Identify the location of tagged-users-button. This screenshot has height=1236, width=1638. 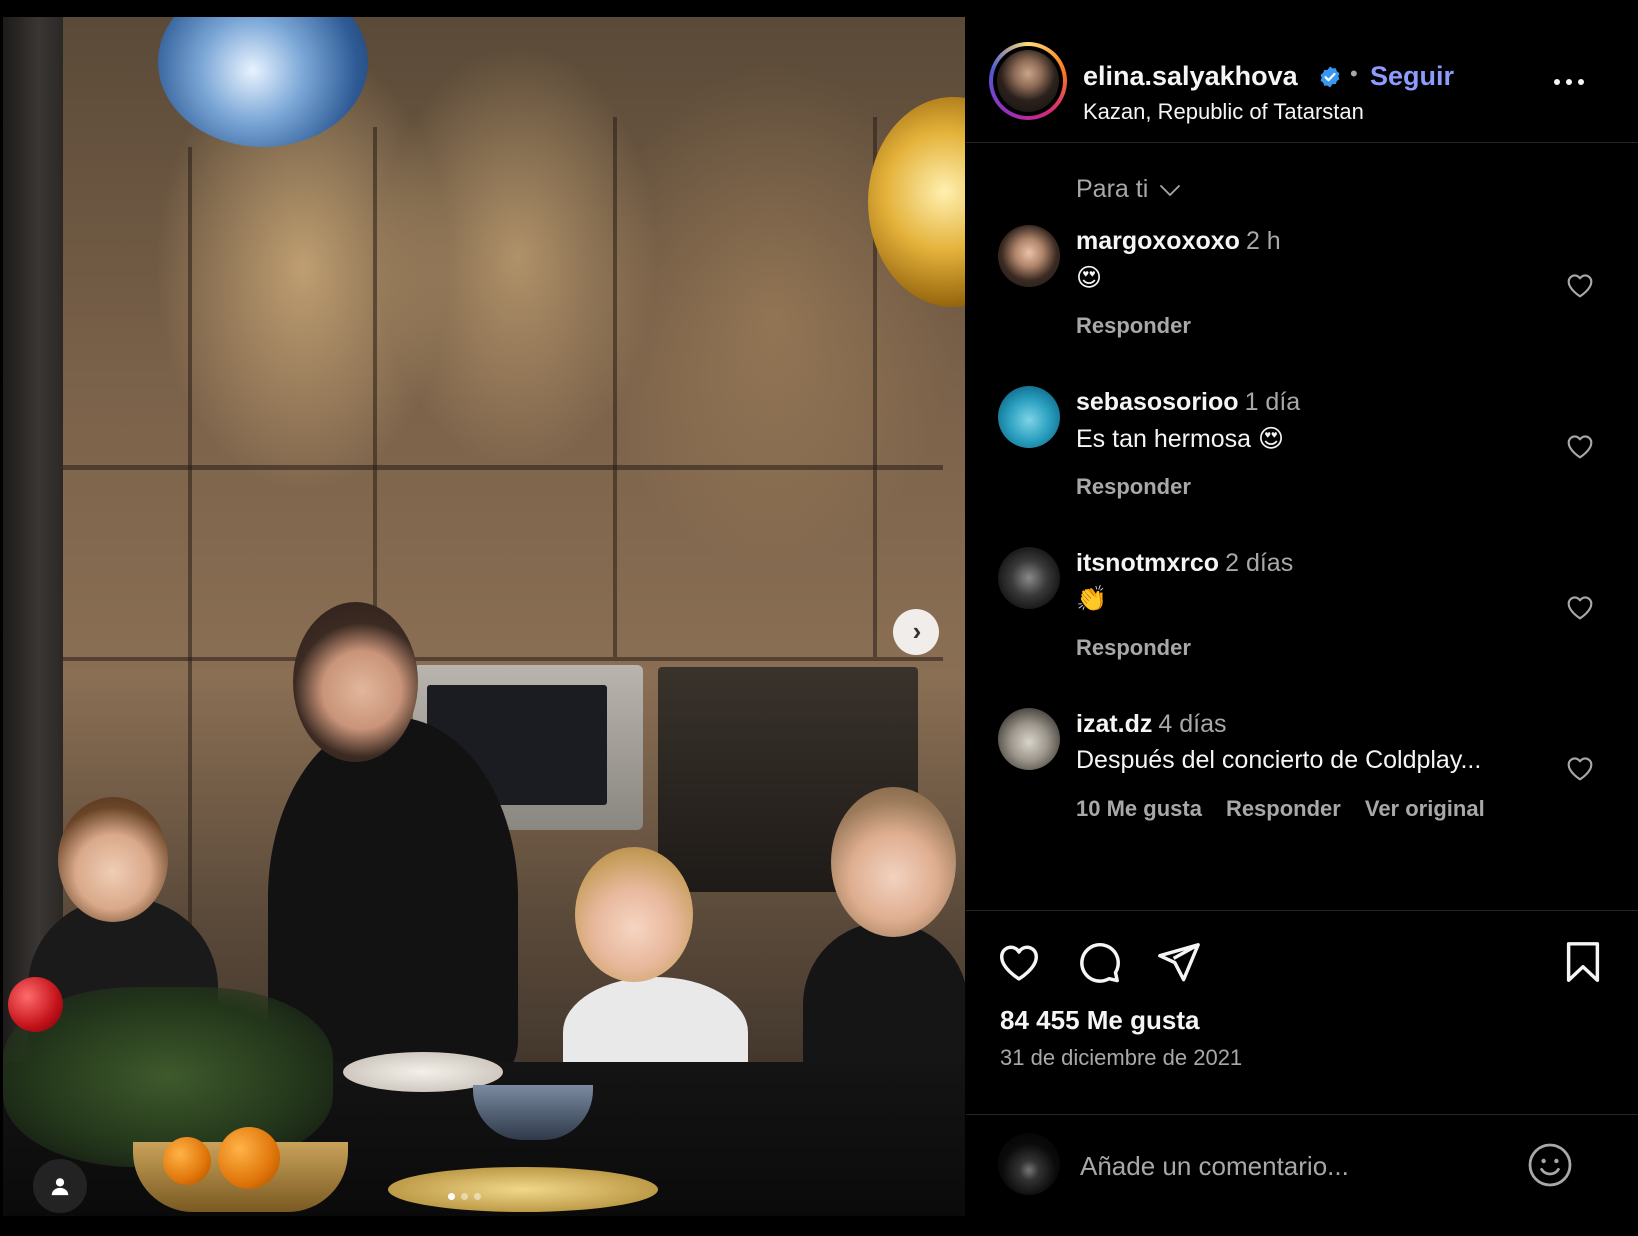
(60, 1186).